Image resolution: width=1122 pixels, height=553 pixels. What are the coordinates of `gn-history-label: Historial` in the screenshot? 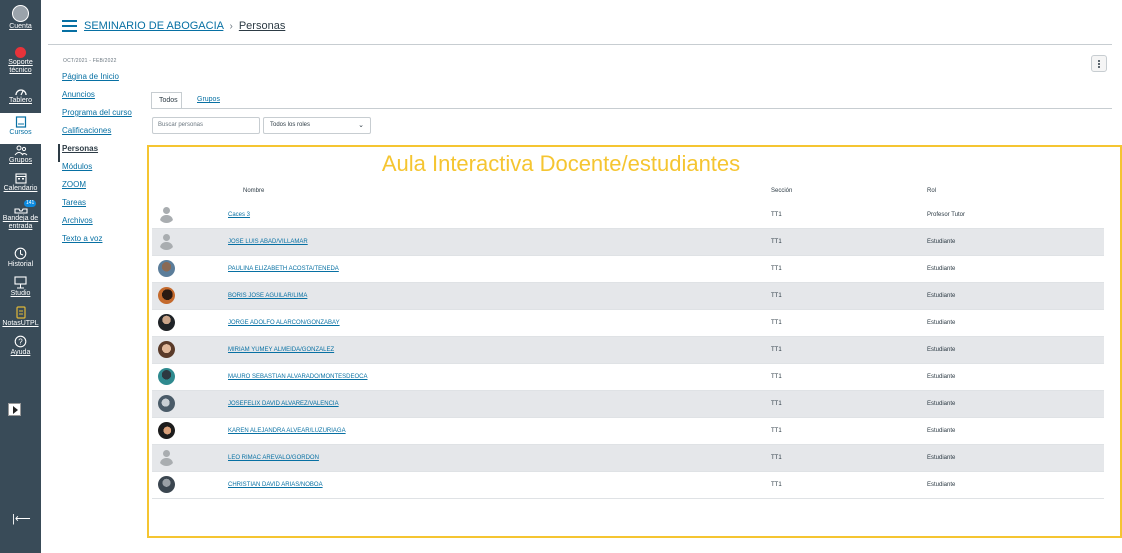 It's located at (20, 264).